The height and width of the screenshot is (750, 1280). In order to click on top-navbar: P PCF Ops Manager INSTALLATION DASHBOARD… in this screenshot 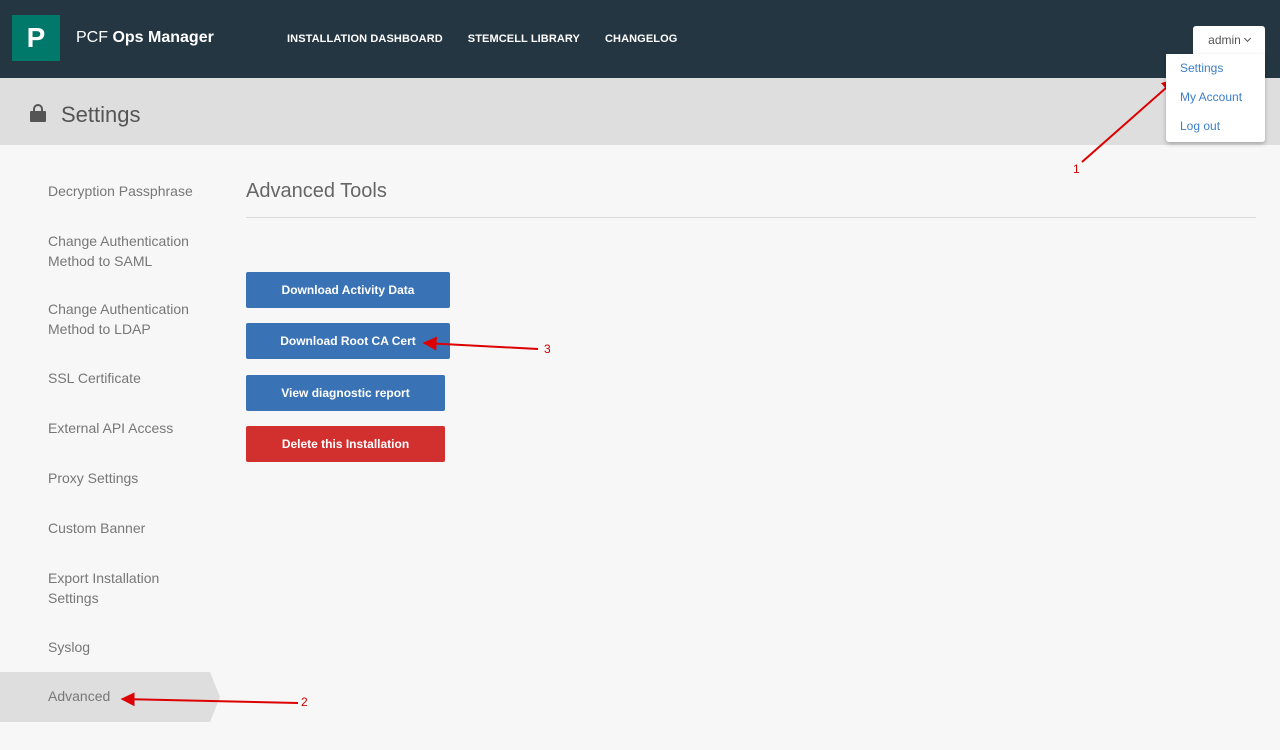, I will do `click(640, 39)`.